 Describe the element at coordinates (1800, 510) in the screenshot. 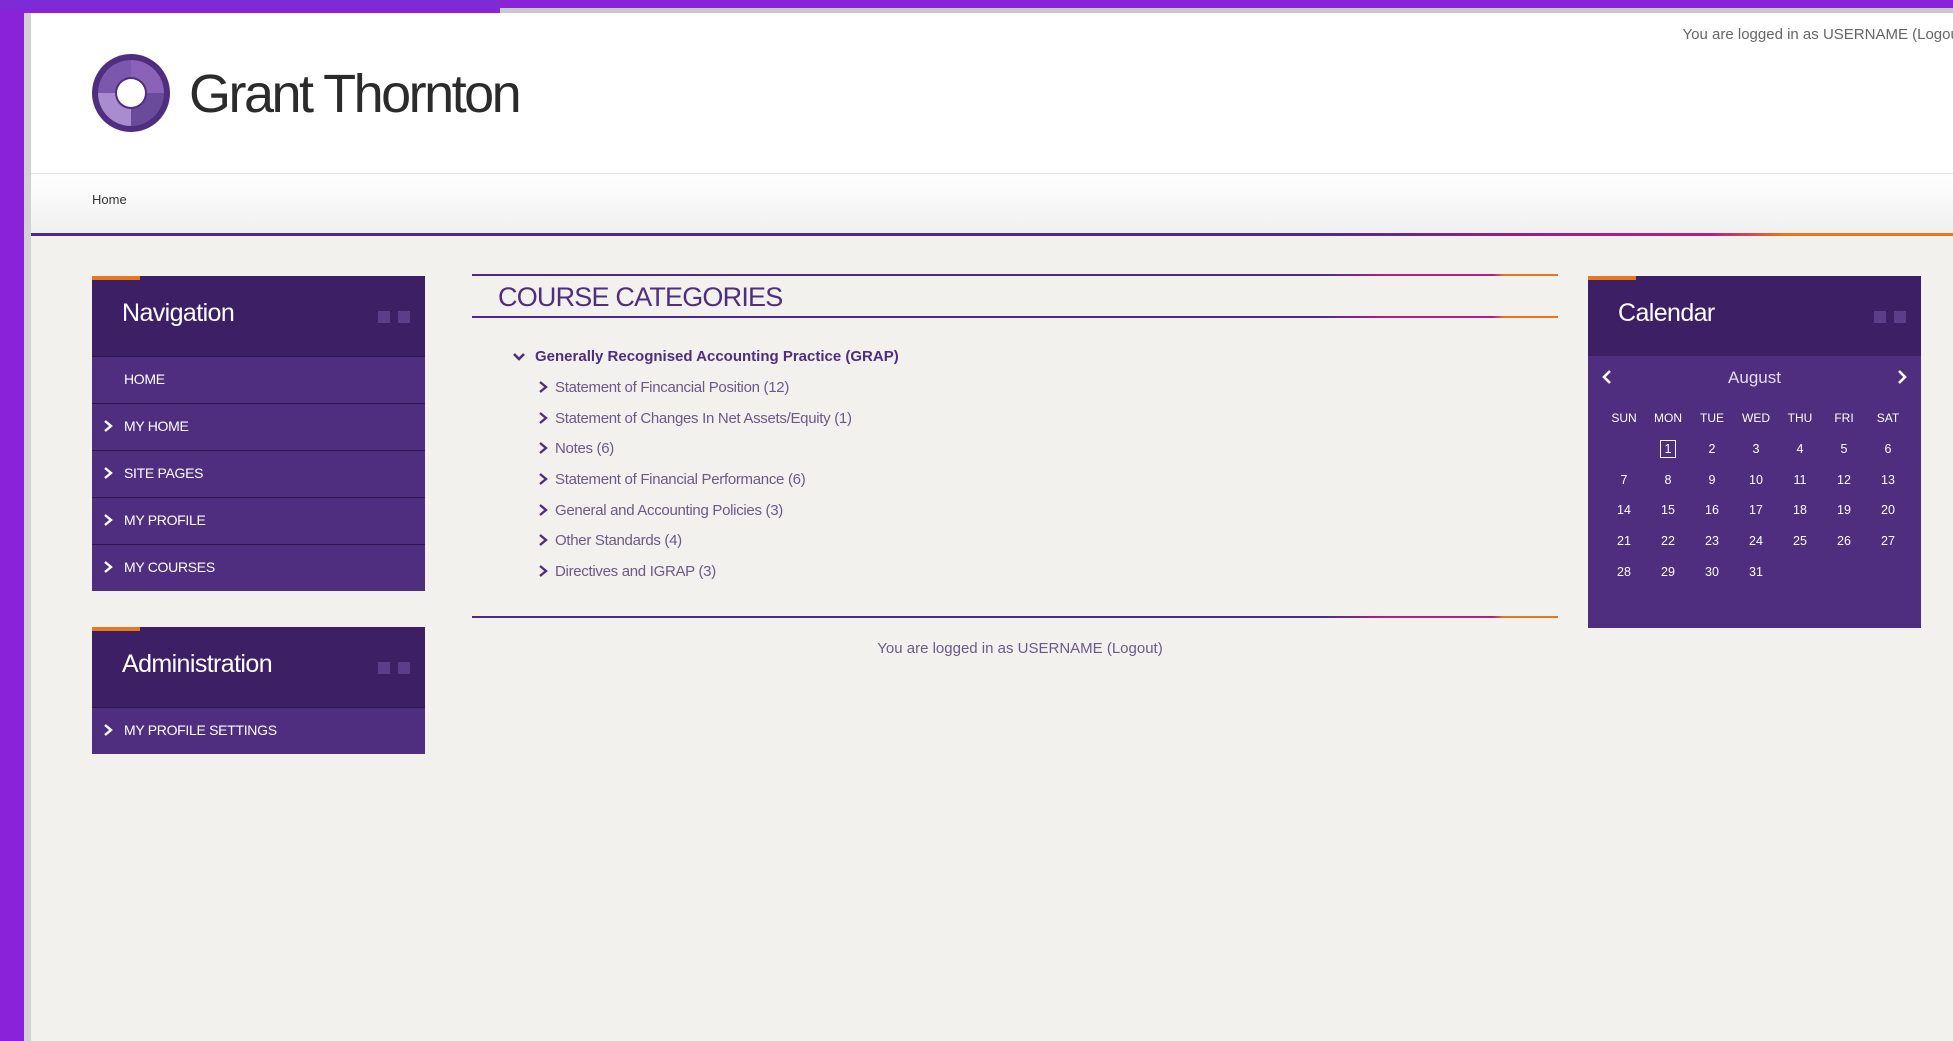

I see `calendar-day: 18` at that location.